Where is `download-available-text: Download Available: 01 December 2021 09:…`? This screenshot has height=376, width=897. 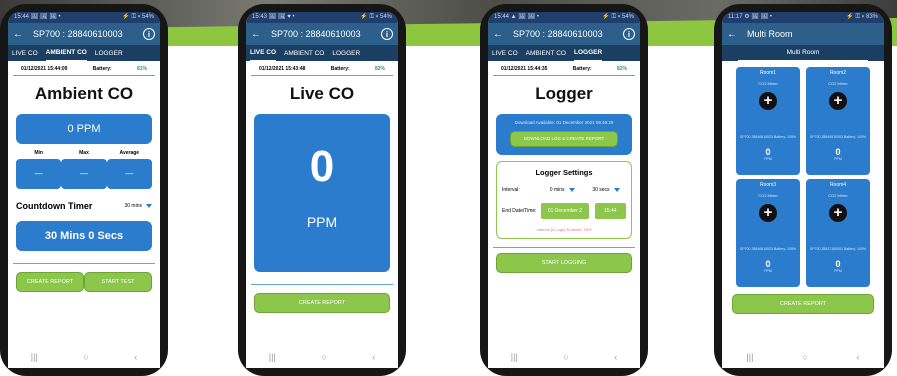
download-available-text: Download Available: 01 December 2021 09:… is located at coordinates (564, 122).